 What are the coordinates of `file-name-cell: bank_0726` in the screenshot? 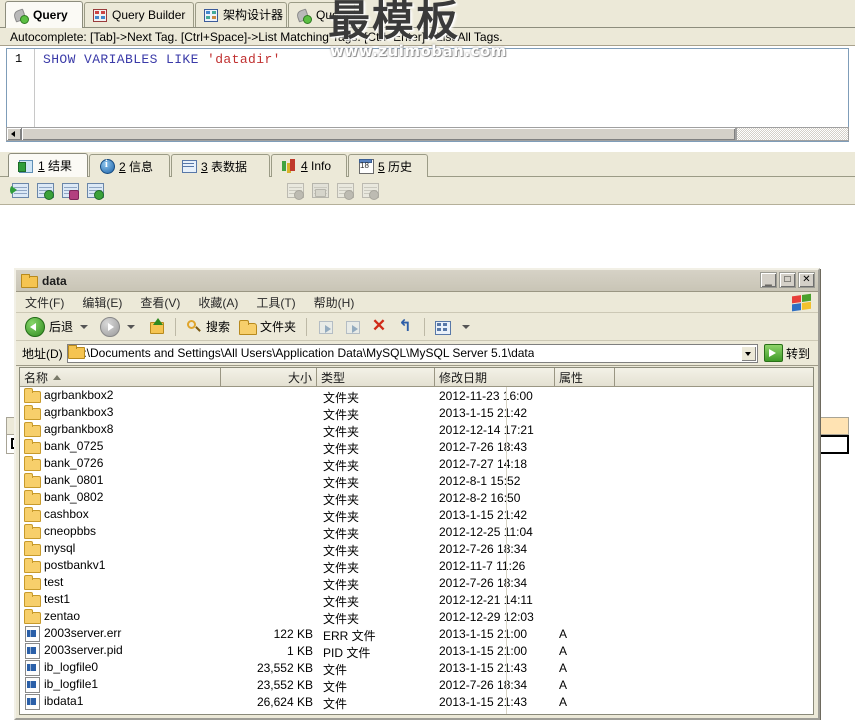 It's located at (63, 463).